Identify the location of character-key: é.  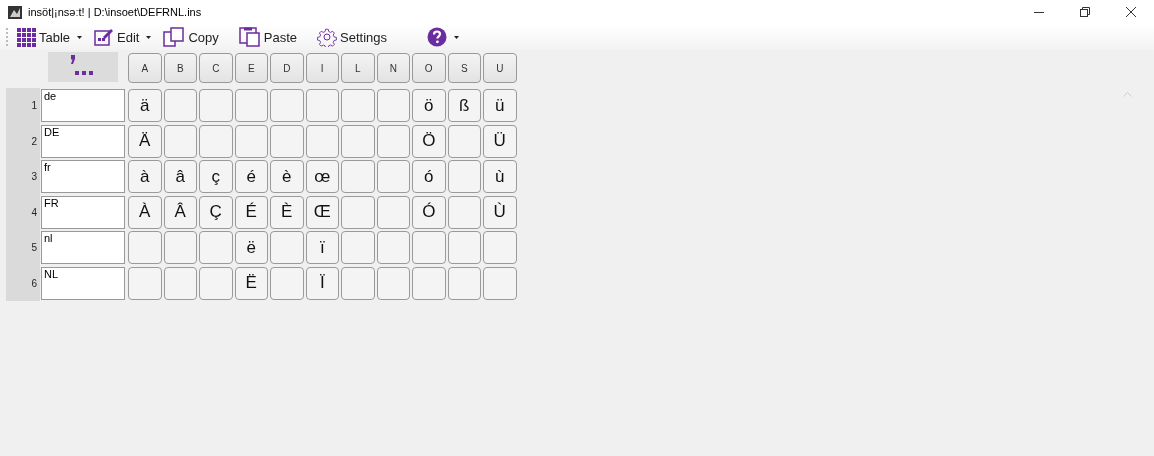
(251, 176).